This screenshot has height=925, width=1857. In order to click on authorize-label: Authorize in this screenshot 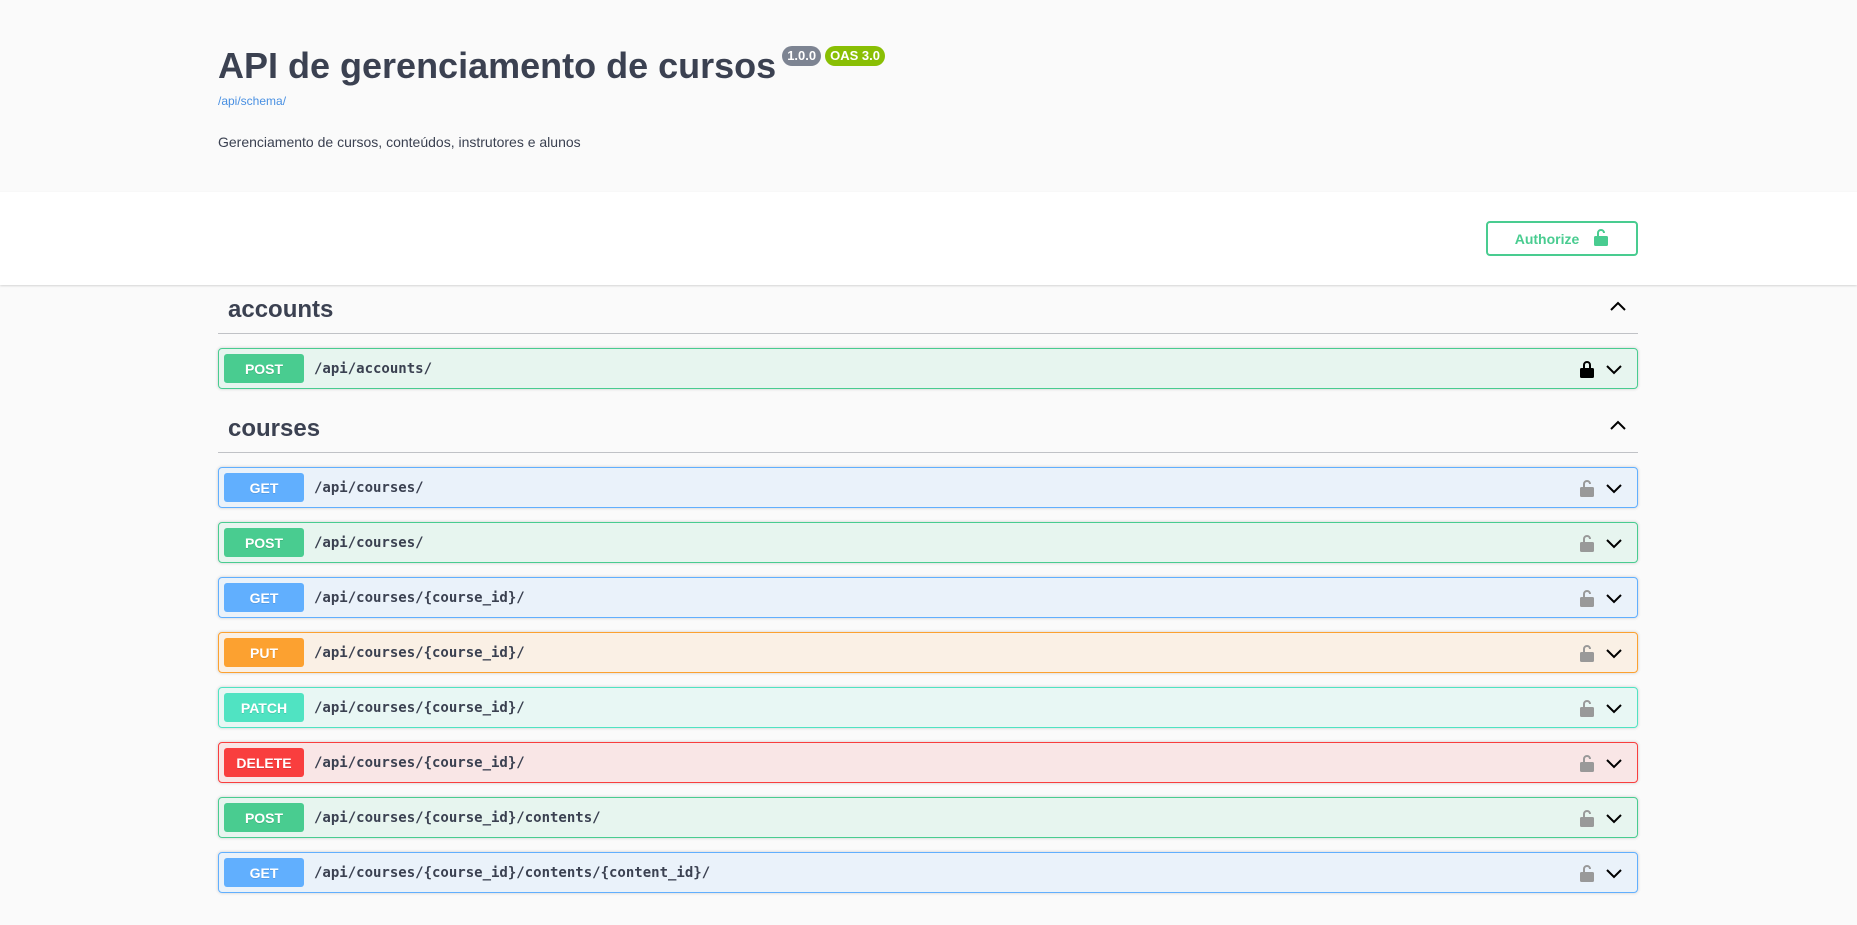, I will do `click(1547, 238)`.